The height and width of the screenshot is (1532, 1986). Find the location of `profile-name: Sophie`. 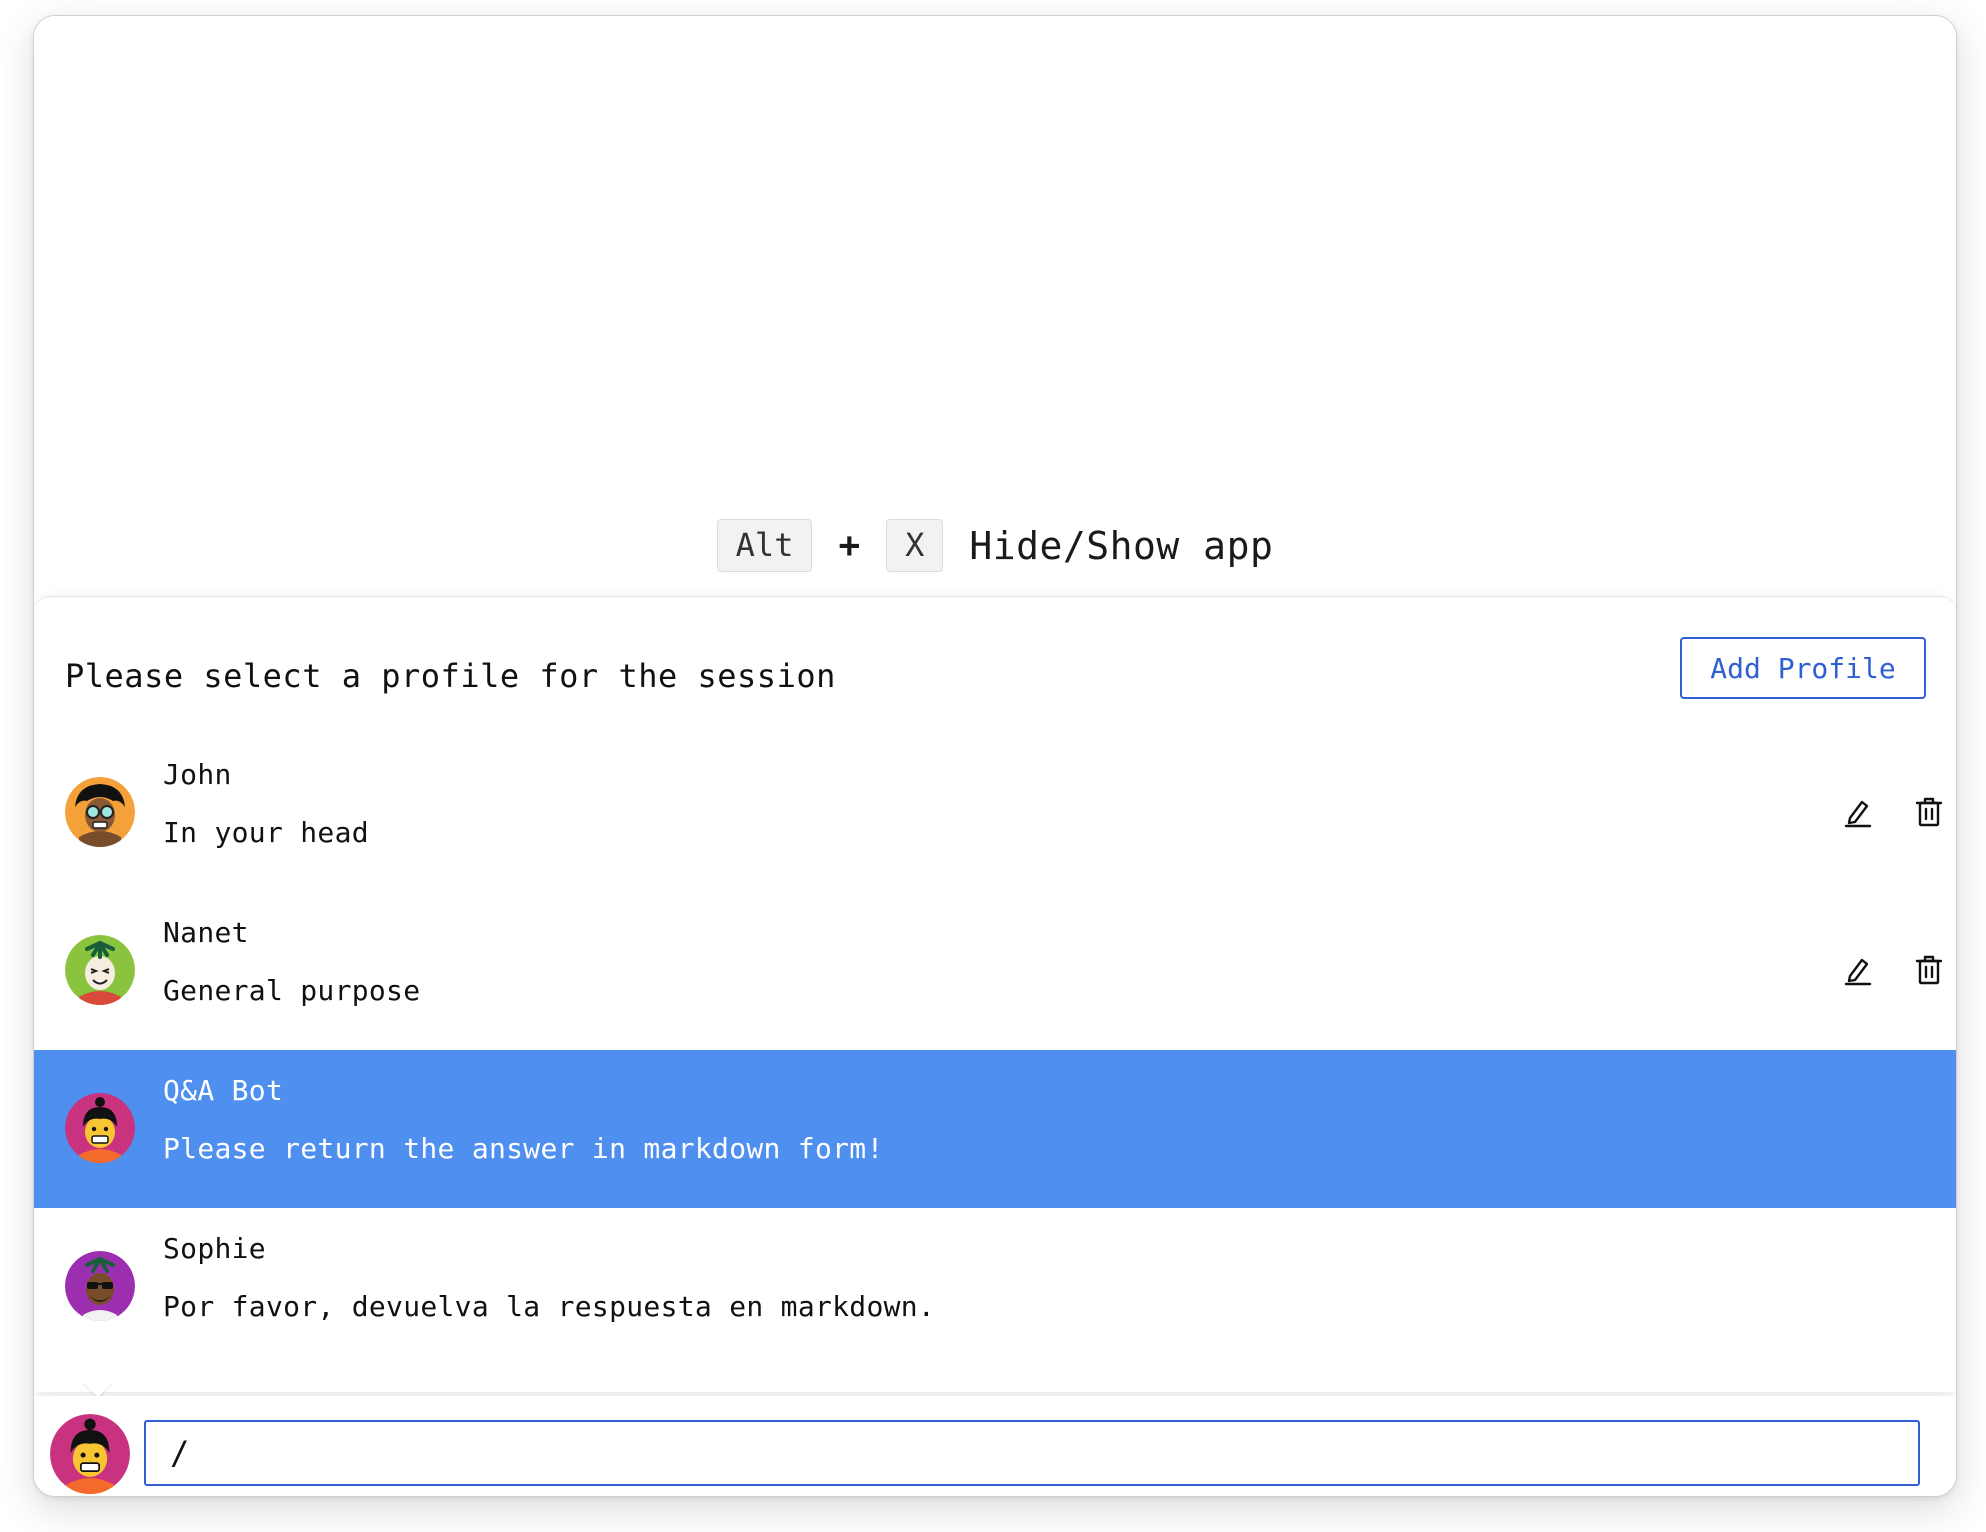

profile-name: Sophie is located at coordinates (214, 1248).